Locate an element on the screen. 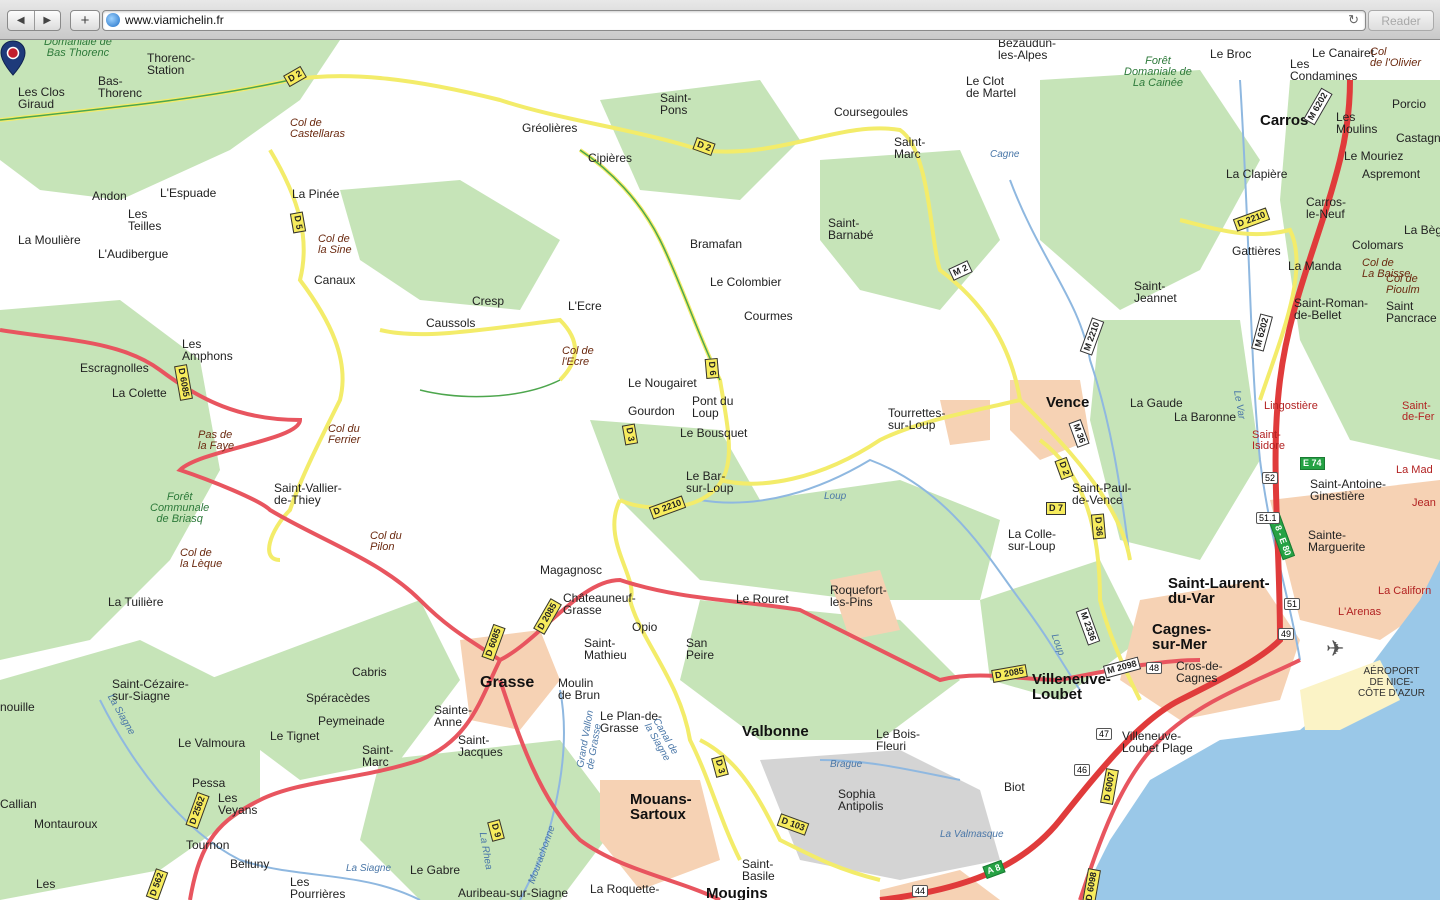  town-label-cabris: Cabris is located at coordinates (369, 672).